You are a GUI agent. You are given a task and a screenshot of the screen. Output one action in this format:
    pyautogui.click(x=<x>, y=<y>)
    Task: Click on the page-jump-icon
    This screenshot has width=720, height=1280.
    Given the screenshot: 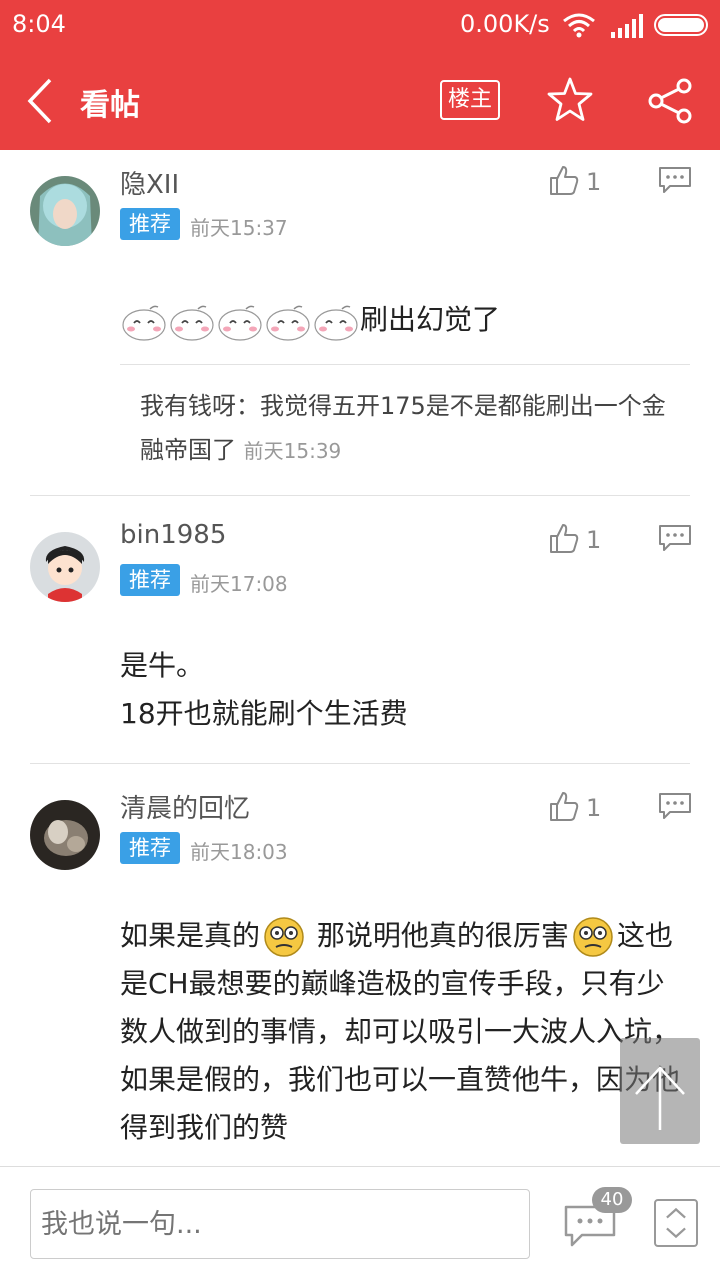 What is the action you would take?
    pyautogui.click(x=676, y=1223)
    